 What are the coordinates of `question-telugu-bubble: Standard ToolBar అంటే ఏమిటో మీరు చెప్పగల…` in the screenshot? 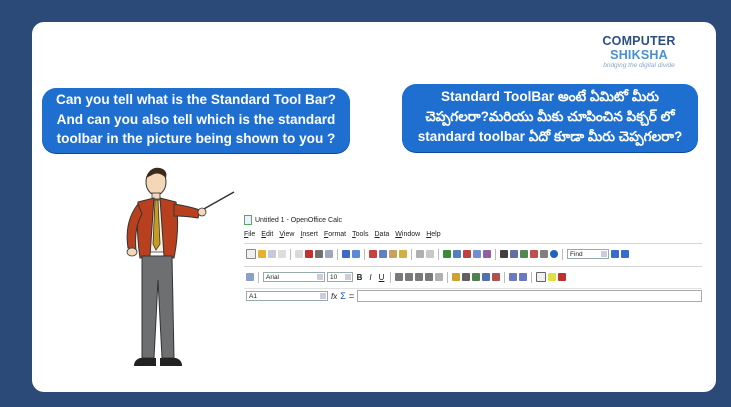 It's located at (550, 118).